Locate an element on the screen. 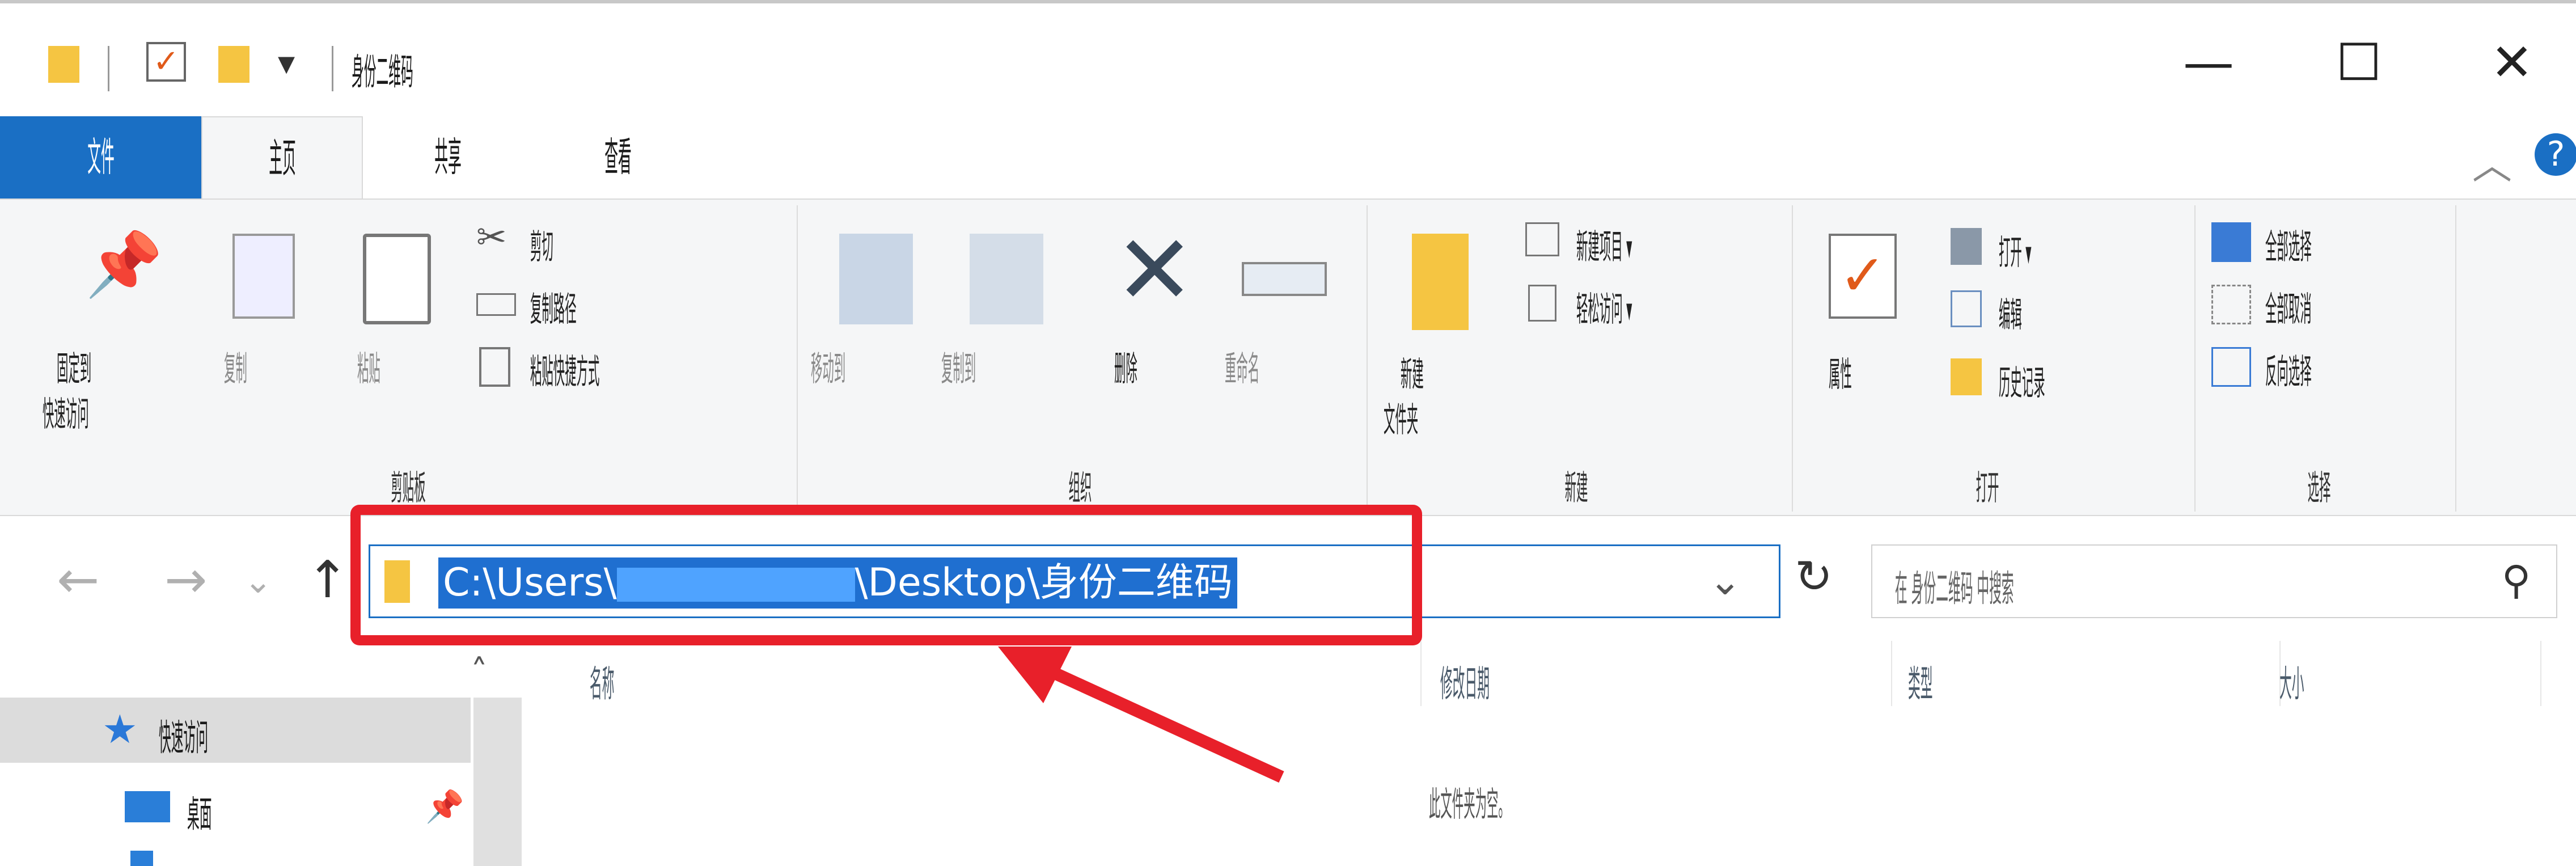 This screenshot has height=866, width=2576. recent-locations-icon: ⌄ is located at coordinates (258, 581).